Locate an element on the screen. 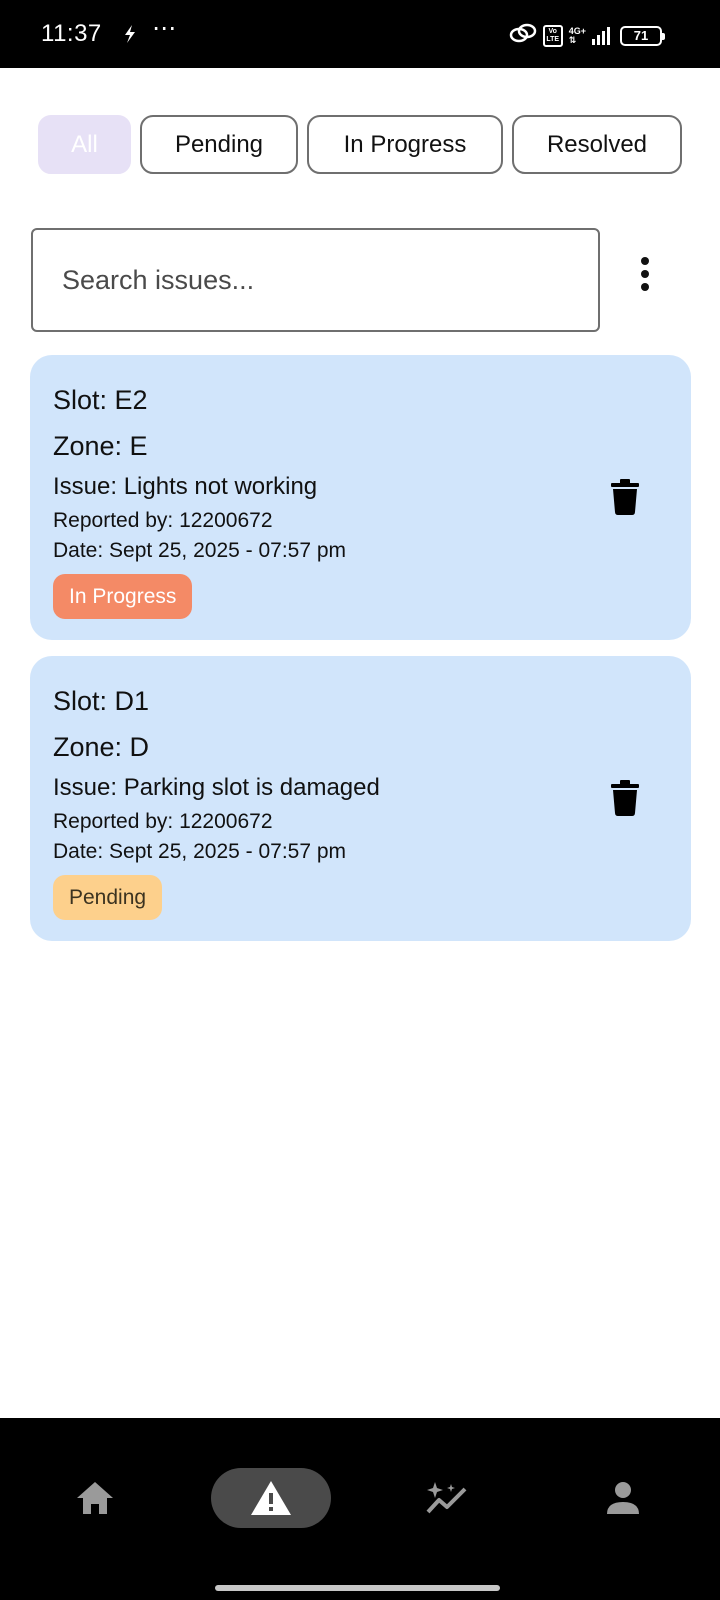 The width and height of the screenshot is (720, 1600). issue-slot: Slot: E2 is located at coordinates (100, 400).